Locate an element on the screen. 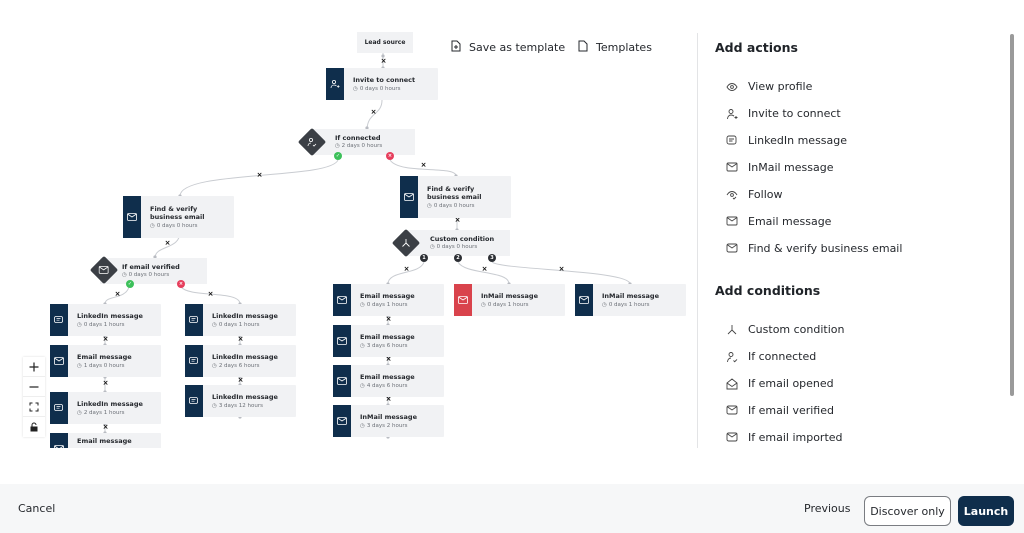  branch-icon is located at coordinates (406, 243).